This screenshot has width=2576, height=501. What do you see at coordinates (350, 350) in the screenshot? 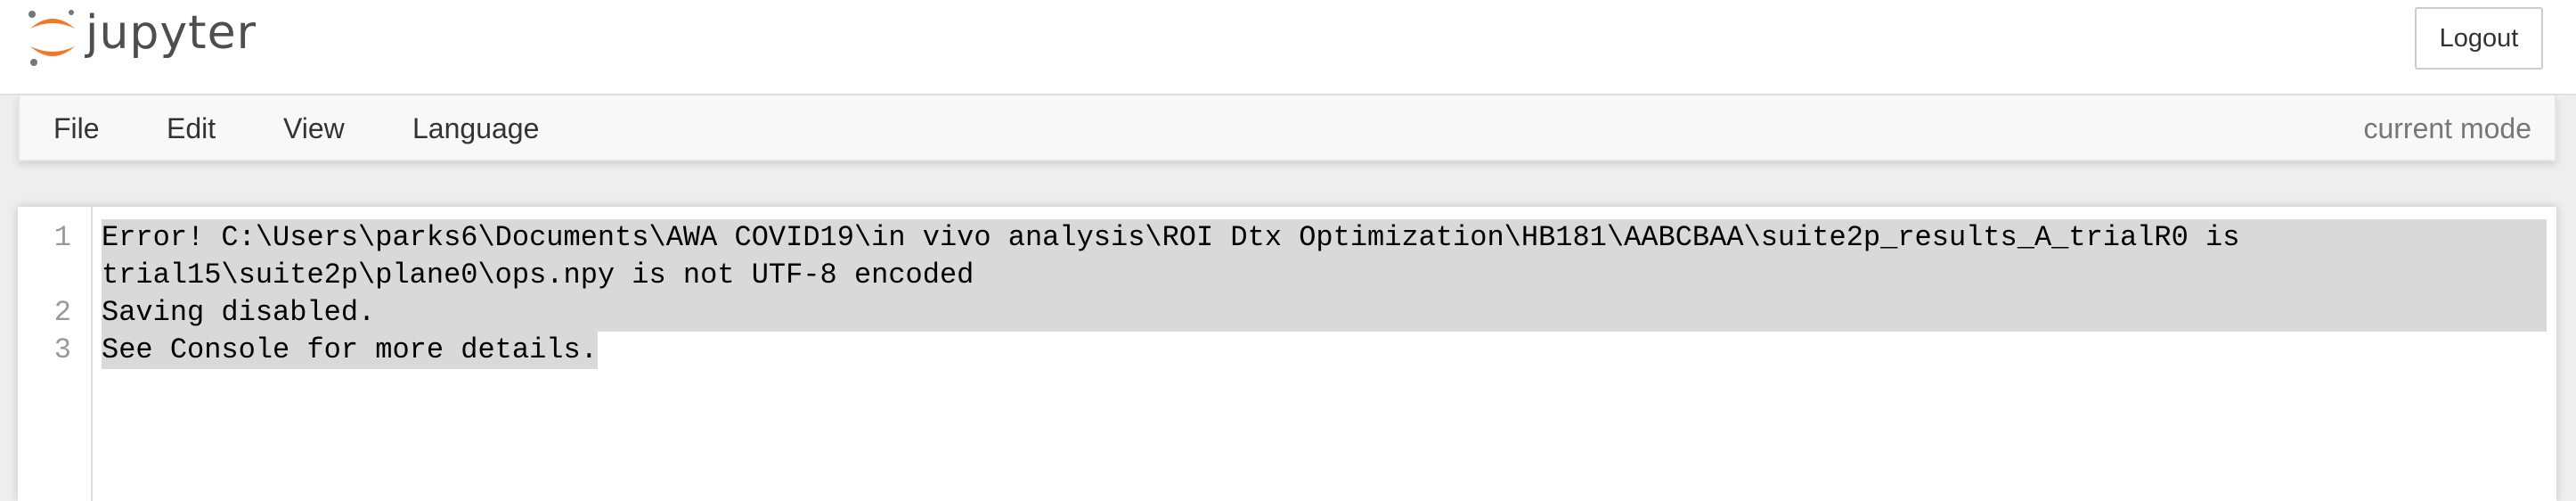
I see `code-line: See Console for more details.` at bounding box center [350, 350].